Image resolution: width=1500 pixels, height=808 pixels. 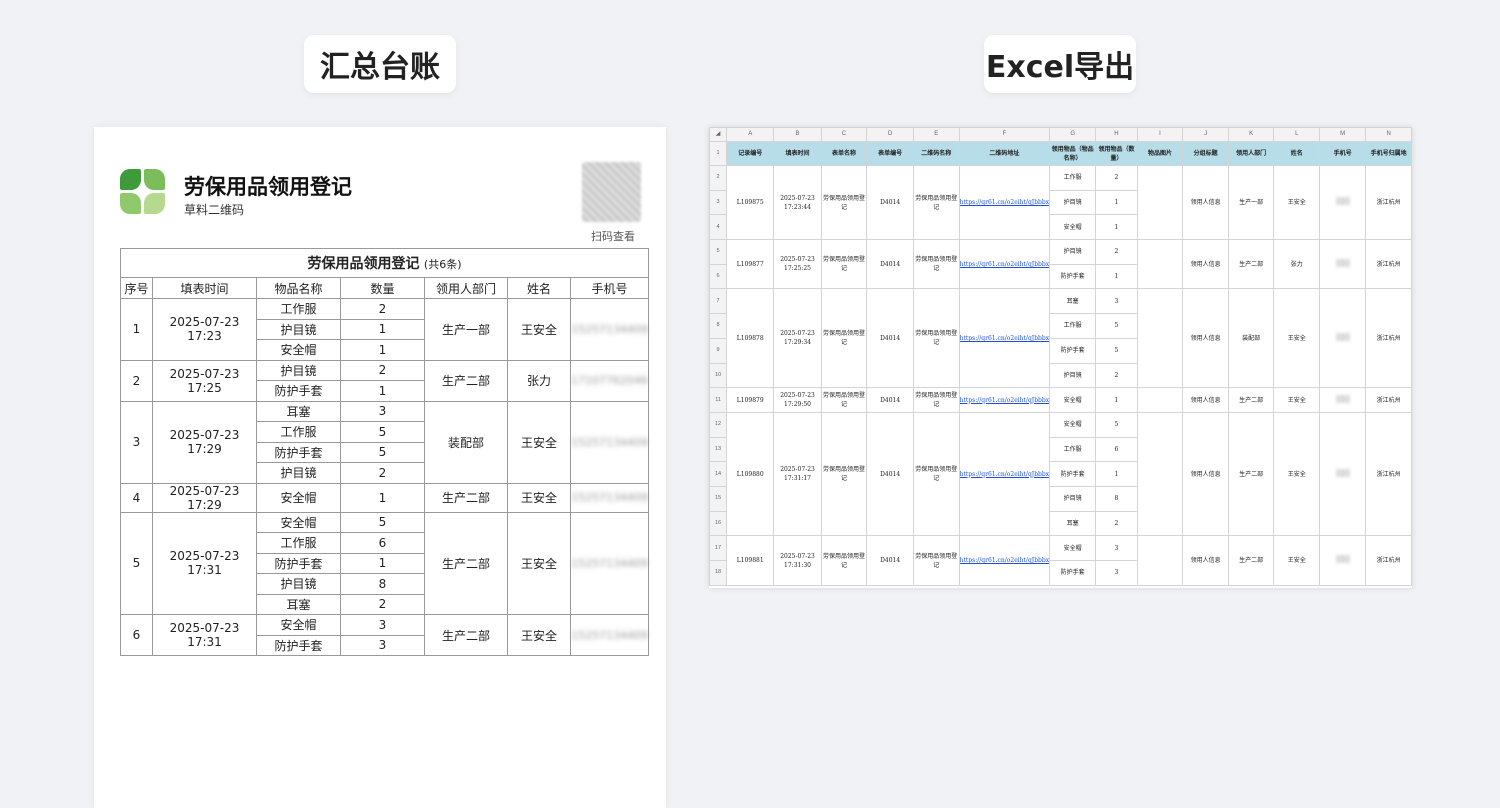 I want to click on row-number: 6, so click(x=718, y=276).